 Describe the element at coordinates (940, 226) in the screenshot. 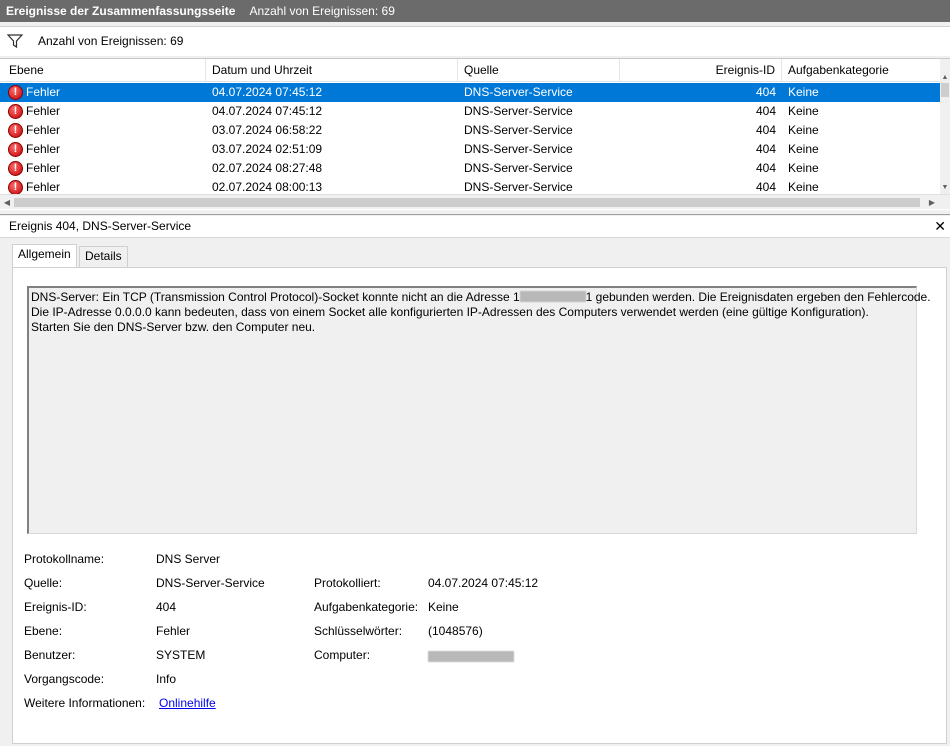

I see `close-icon: ✕` at that location.